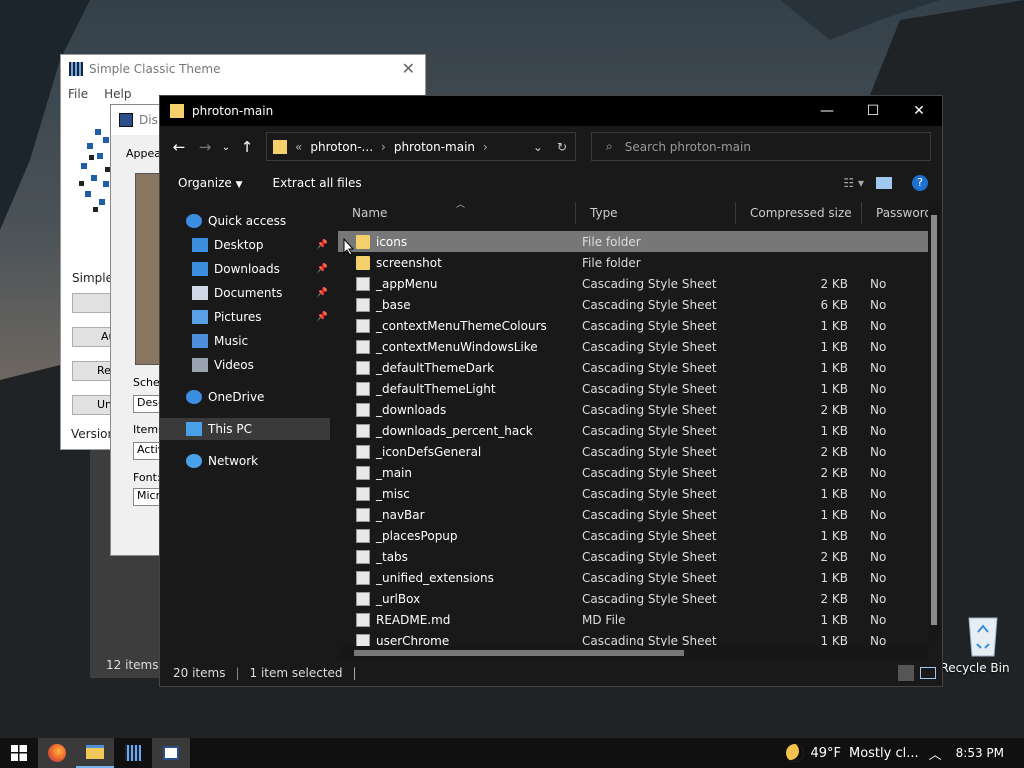  What do you see at coordinates (246, 397) in the screenshot?
I see `sidebar-item-onedrive: OneDrive` at bounding box center [246, 397].